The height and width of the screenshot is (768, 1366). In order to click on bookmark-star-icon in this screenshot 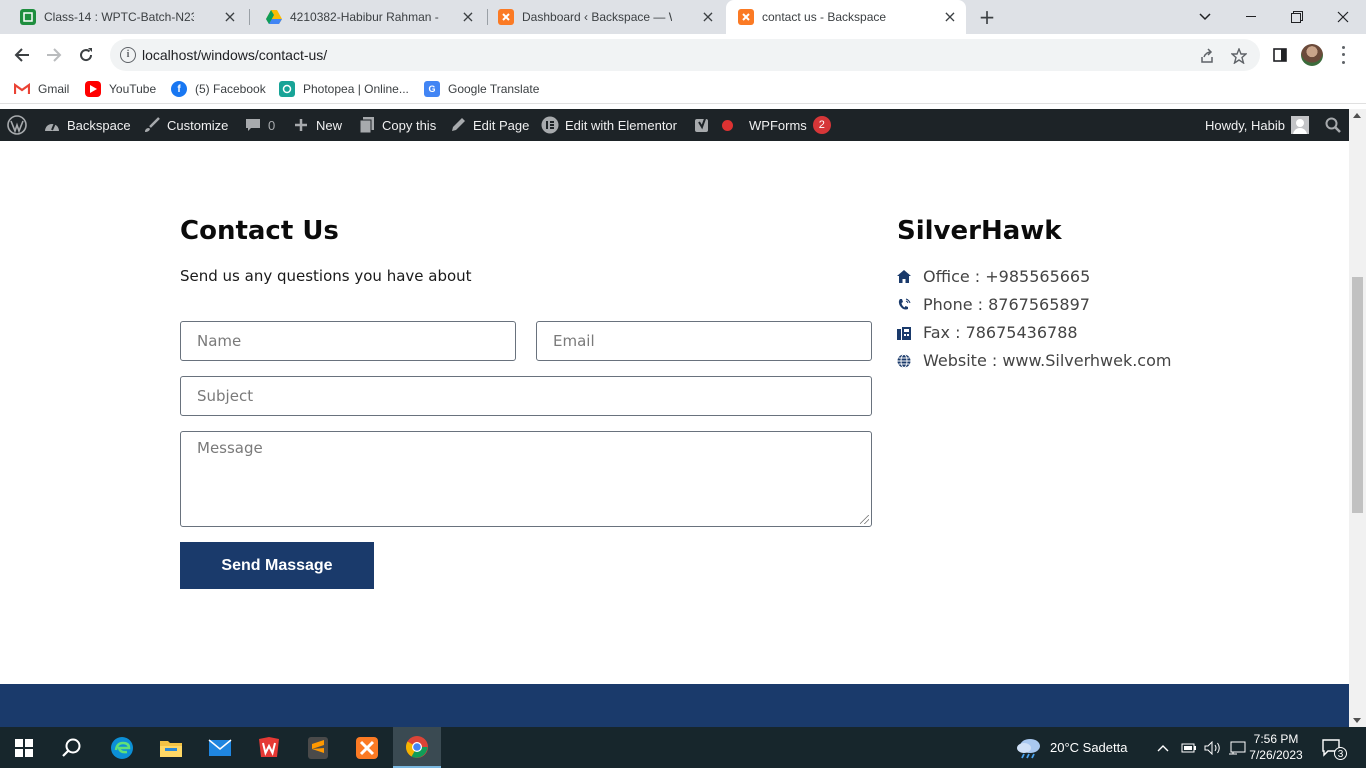, I will do `click(1239, 56)`.